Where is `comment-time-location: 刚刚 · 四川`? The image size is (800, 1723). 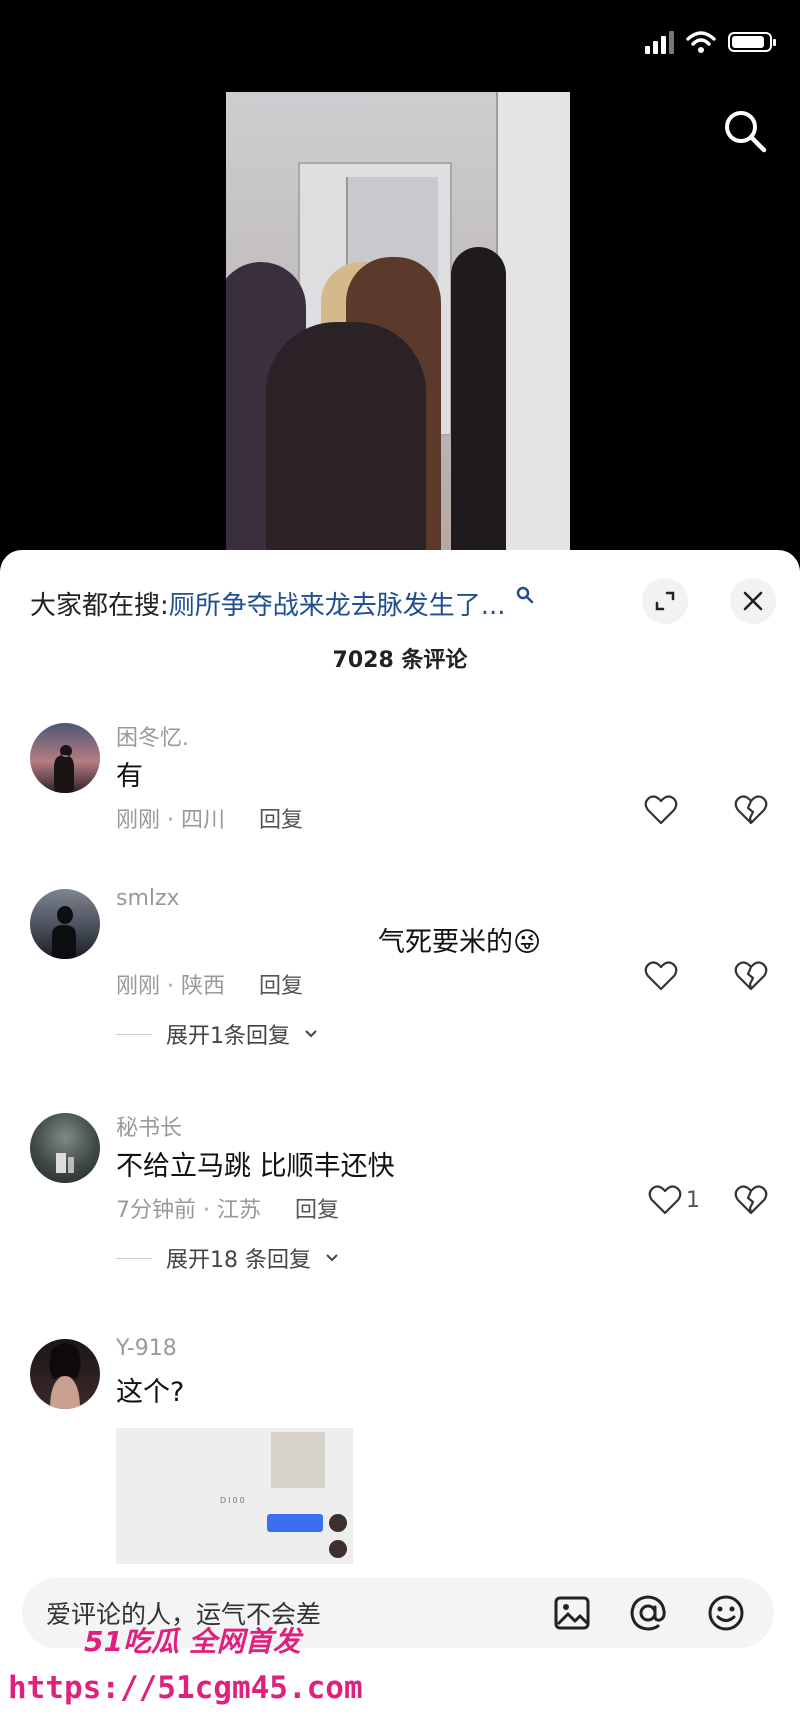 comment-time-location: 刚刚 · 四川 is located at coordinates (170, 820).